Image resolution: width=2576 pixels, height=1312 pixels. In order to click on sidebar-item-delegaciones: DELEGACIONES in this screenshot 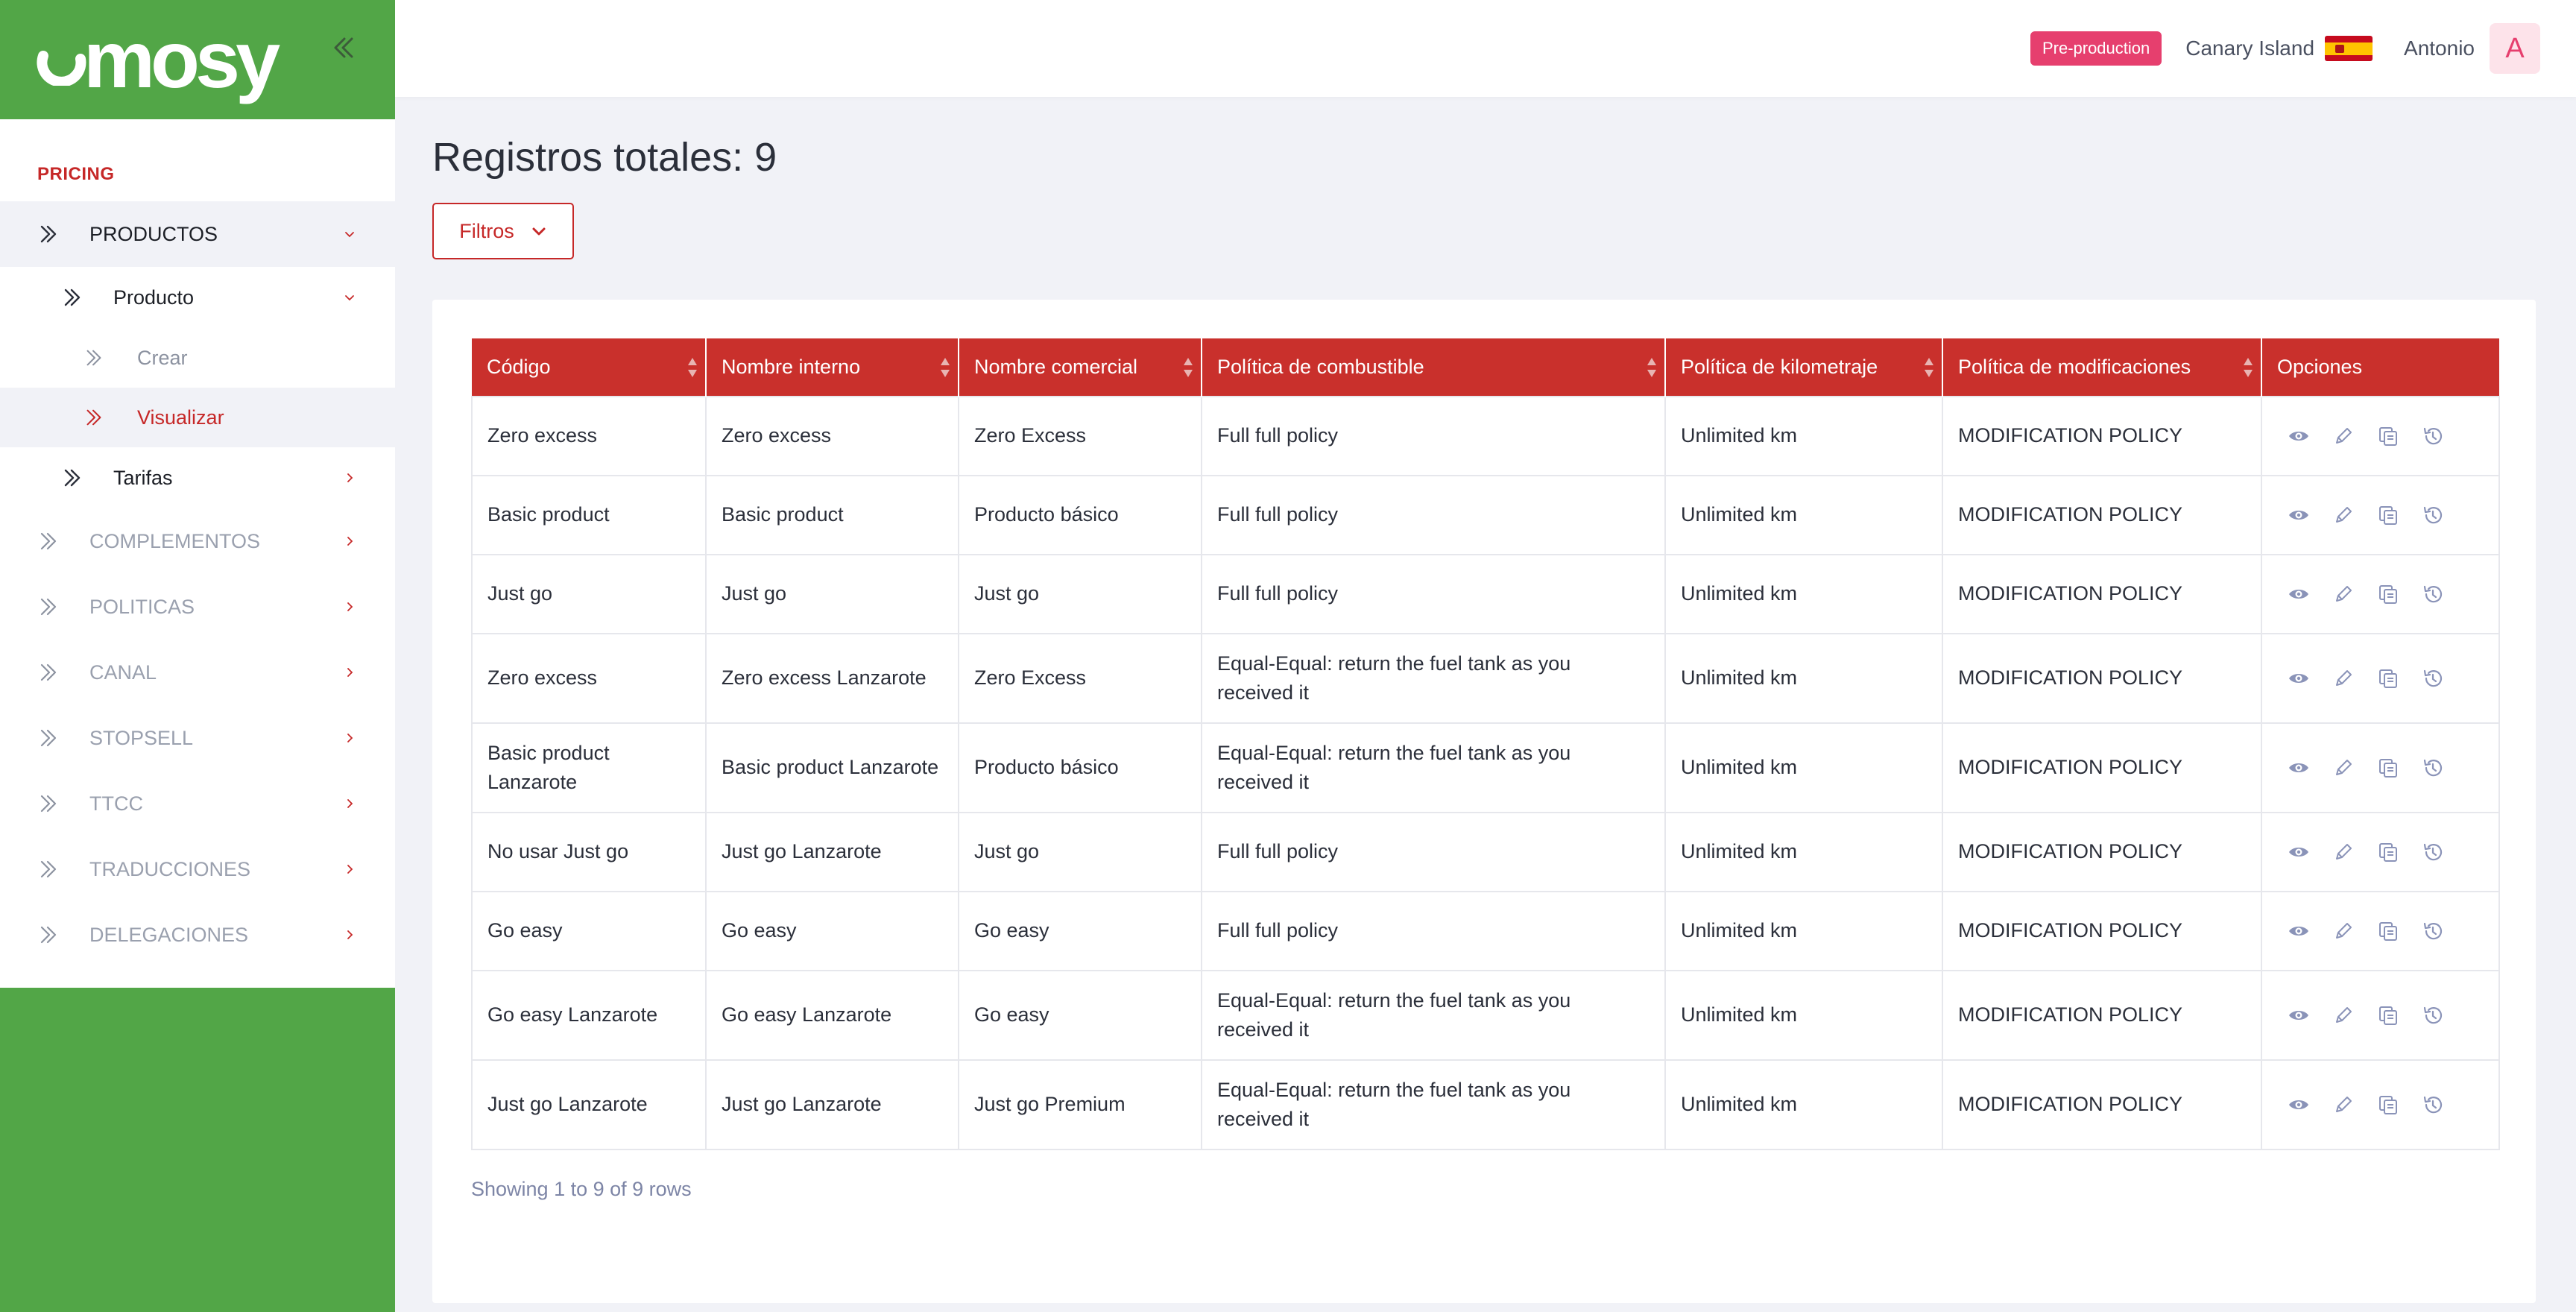, I will do `click(198, 935)`.